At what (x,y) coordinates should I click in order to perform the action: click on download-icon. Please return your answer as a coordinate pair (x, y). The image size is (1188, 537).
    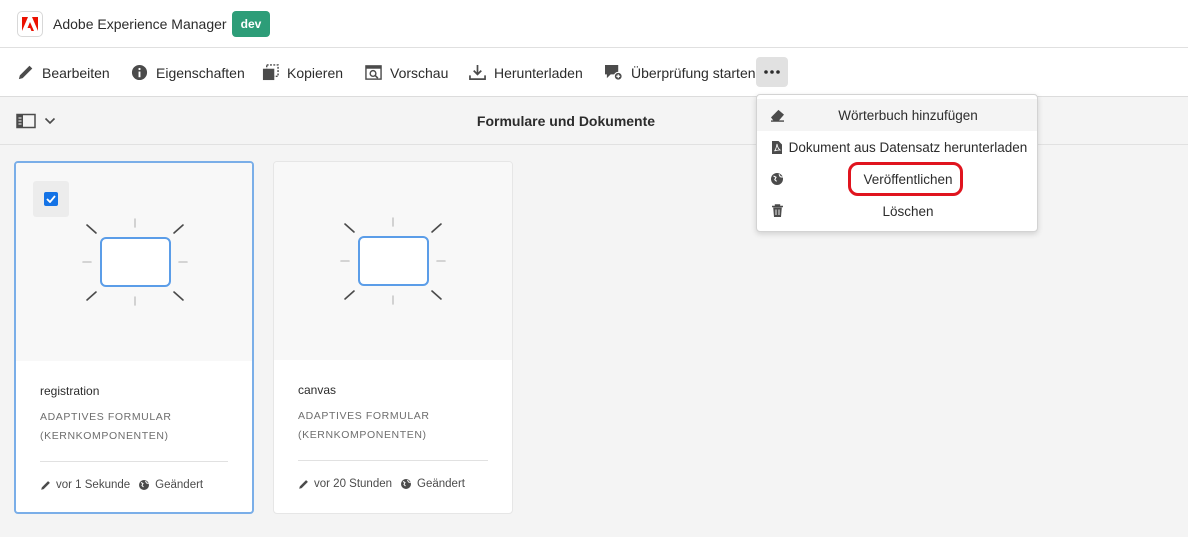
    Looking at the image, I should click on (477, 72).